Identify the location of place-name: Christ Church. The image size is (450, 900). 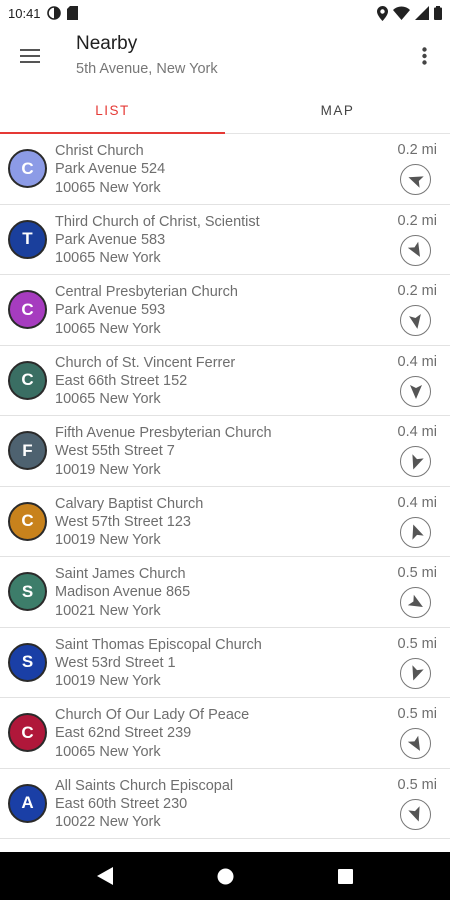
(99, 151).